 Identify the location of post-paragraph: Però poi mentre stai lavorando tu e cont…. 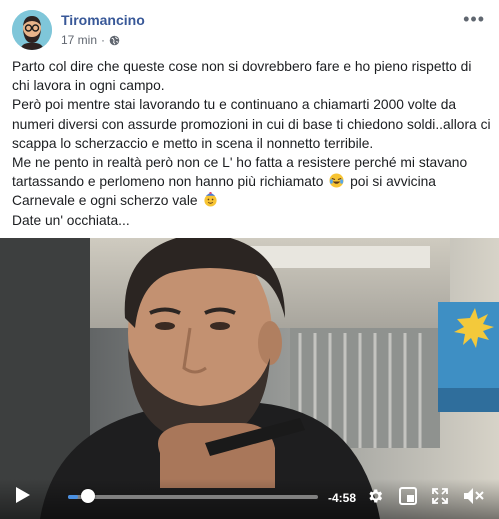
(251, 124).